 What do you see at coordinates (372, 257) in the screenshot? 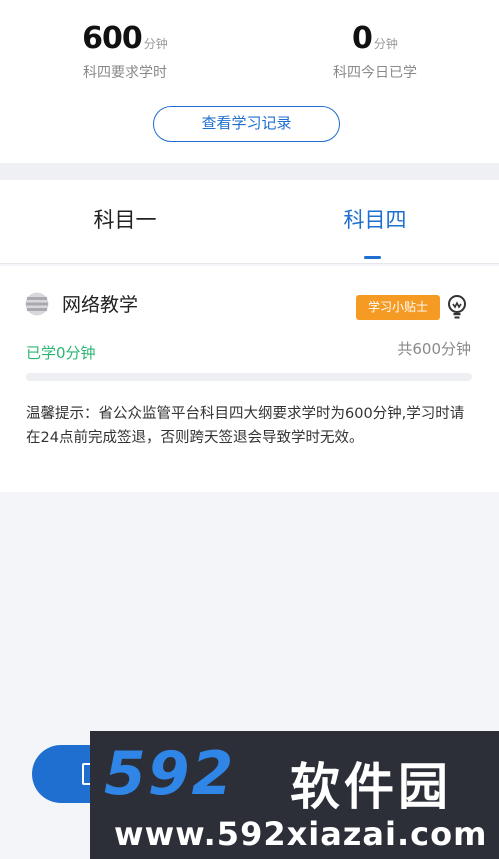
I see `active-tab-indicator` at bounding box center [372, 257].